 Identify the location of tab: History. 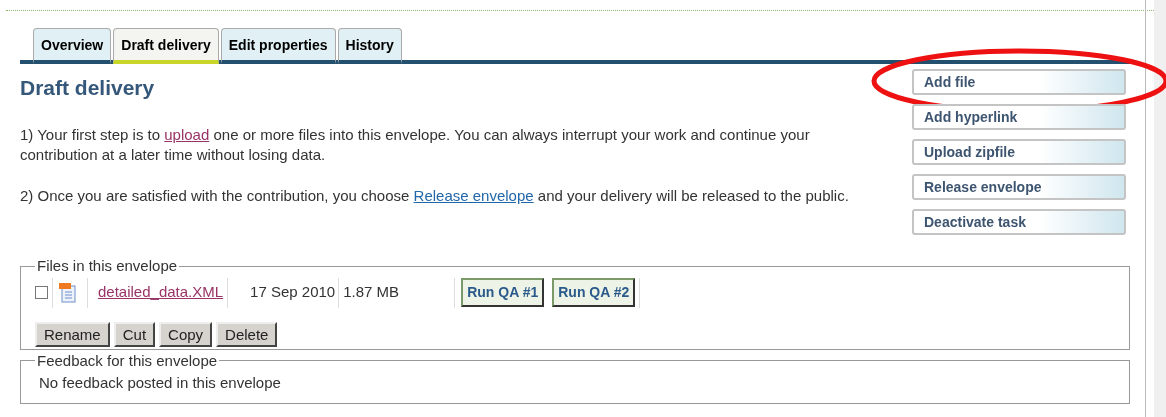
(369, 46).